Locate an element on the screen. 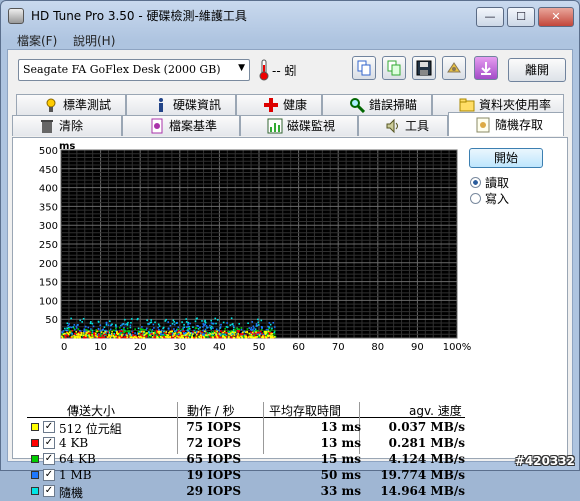  tab-health: 健康 is located at coordinates (279, 104).